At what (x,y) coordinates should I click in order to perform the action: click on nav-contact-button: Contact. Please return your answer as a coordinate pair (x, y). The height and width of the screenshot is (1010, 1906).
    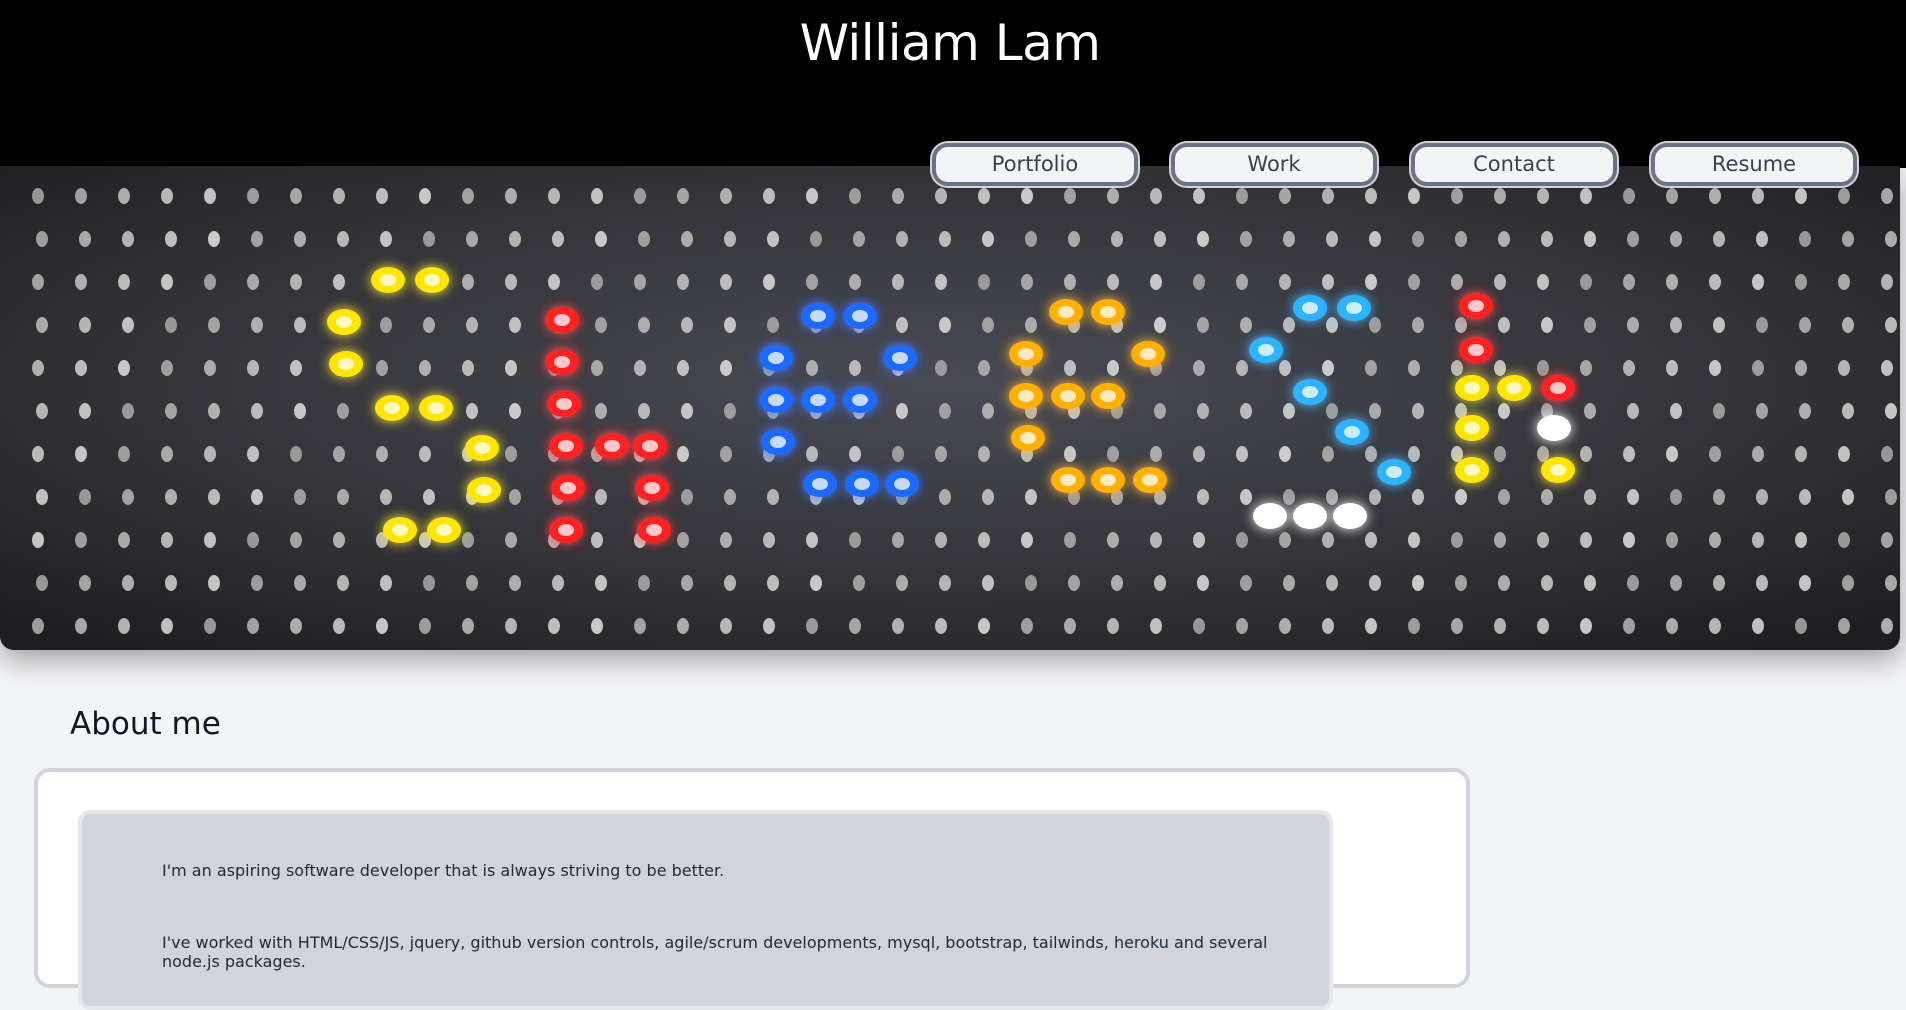
    Looking at the image, I should click on (1514, 164).